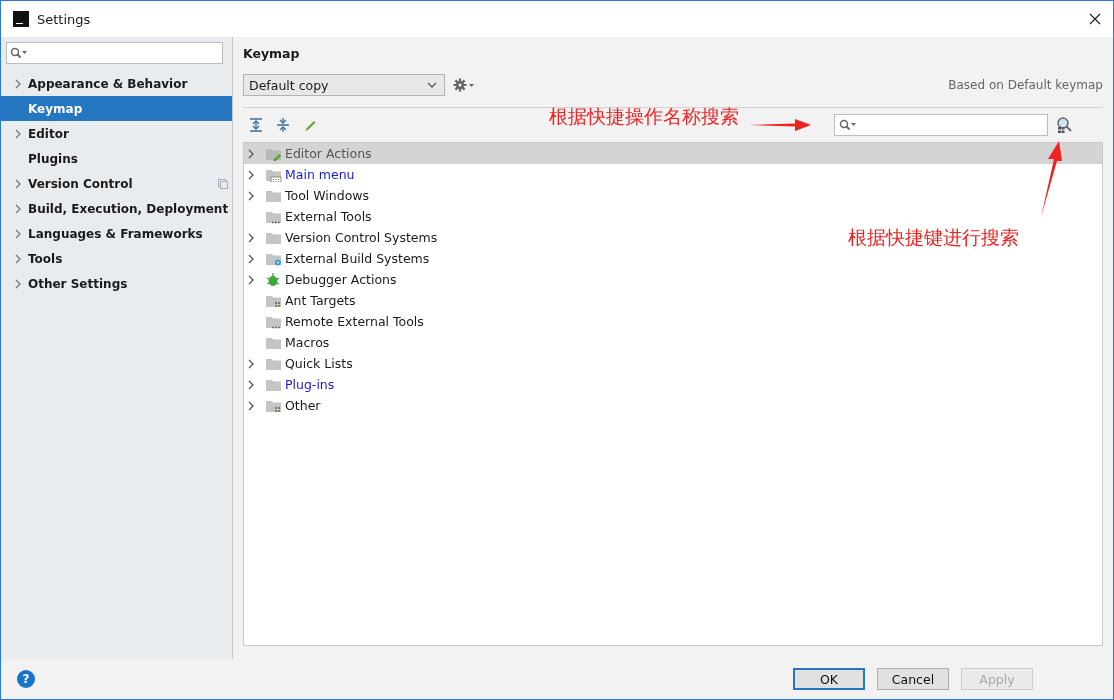  Describe the element at coordinates (26, 679) in the screenshot. I see `help-button: ?` at that location.